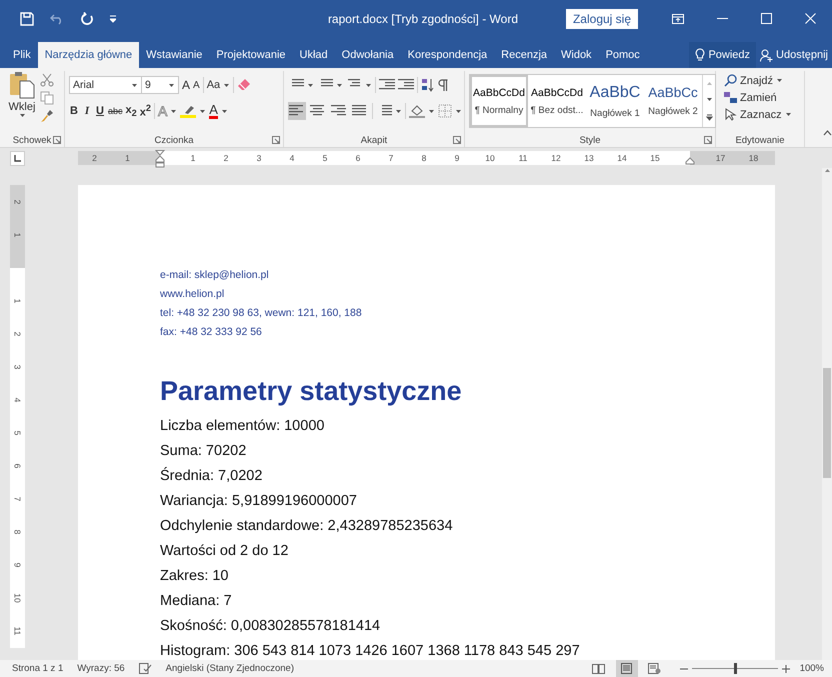 The image size is (832, 677). Describe the element at coordinates (100, 111) in the screenshot. I see `format-button: U` at that location.